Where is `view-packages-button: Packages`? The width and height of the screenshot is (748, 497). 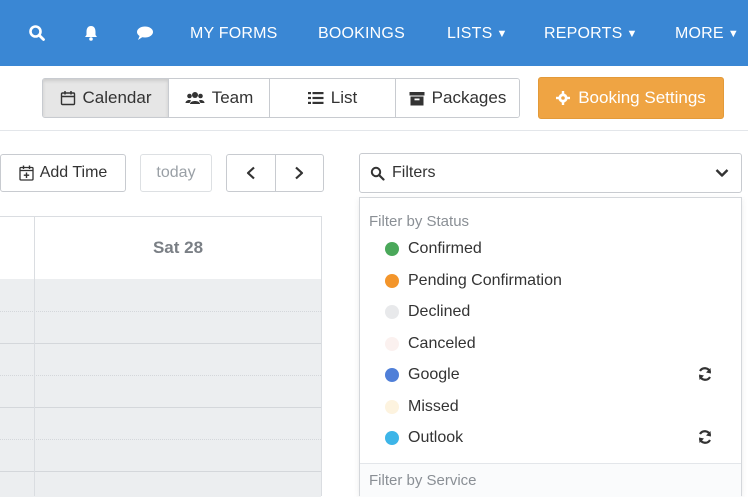 view-packages-button: Packages is located at coordinates (457, 98).